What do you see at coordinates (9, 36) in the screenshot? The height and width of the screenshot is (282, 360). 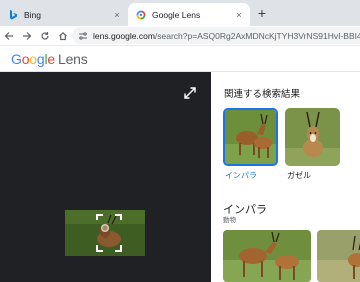 I see `back-icon` at bounding box center [9, 36].